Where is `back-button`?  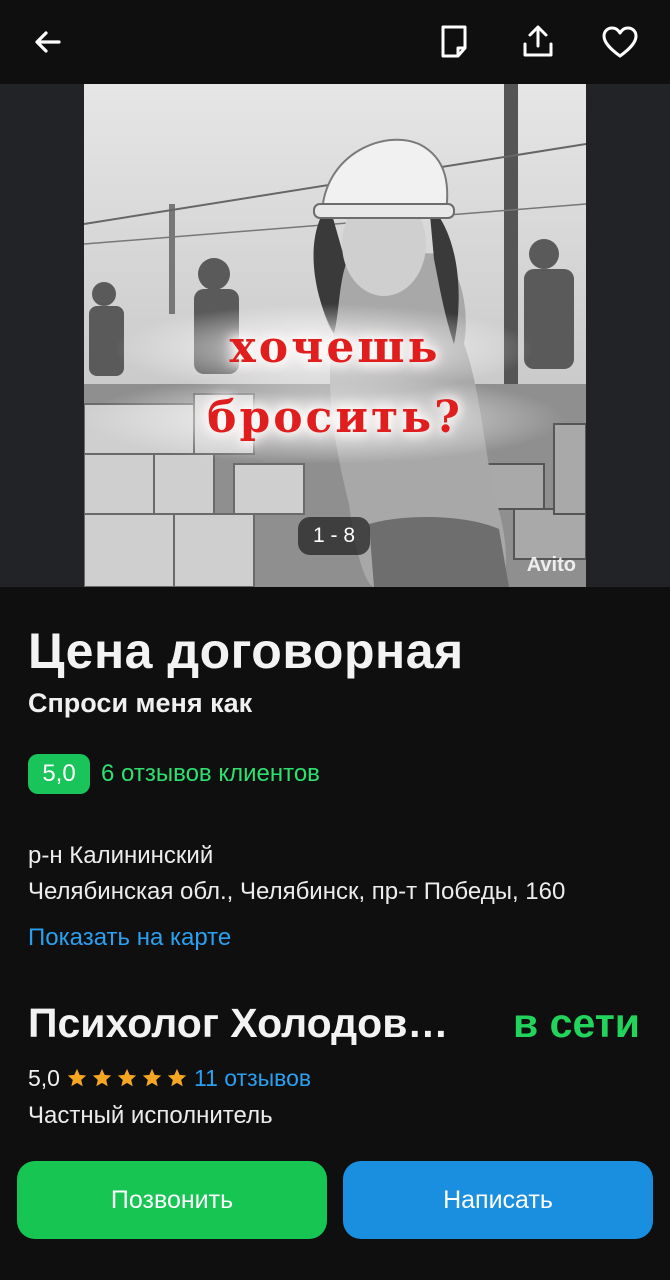 back-button is located at coordinates (48, 42).